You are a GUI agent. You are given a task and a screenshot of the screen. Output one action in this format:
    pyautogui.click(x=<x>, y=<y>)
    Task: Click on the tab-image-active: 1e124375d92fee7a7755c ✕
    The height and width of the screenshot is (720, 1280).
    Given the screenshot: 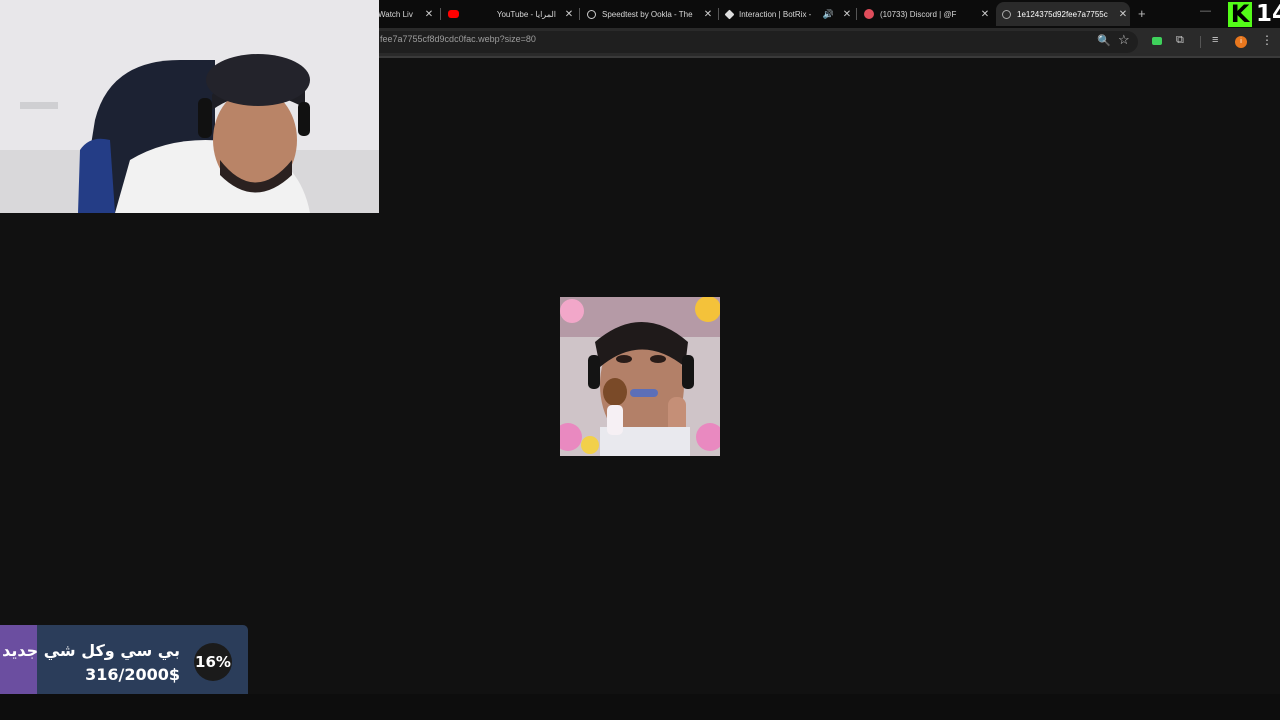 What is the action you would take?
    pyautogui.click(x=1063, y=14)
    